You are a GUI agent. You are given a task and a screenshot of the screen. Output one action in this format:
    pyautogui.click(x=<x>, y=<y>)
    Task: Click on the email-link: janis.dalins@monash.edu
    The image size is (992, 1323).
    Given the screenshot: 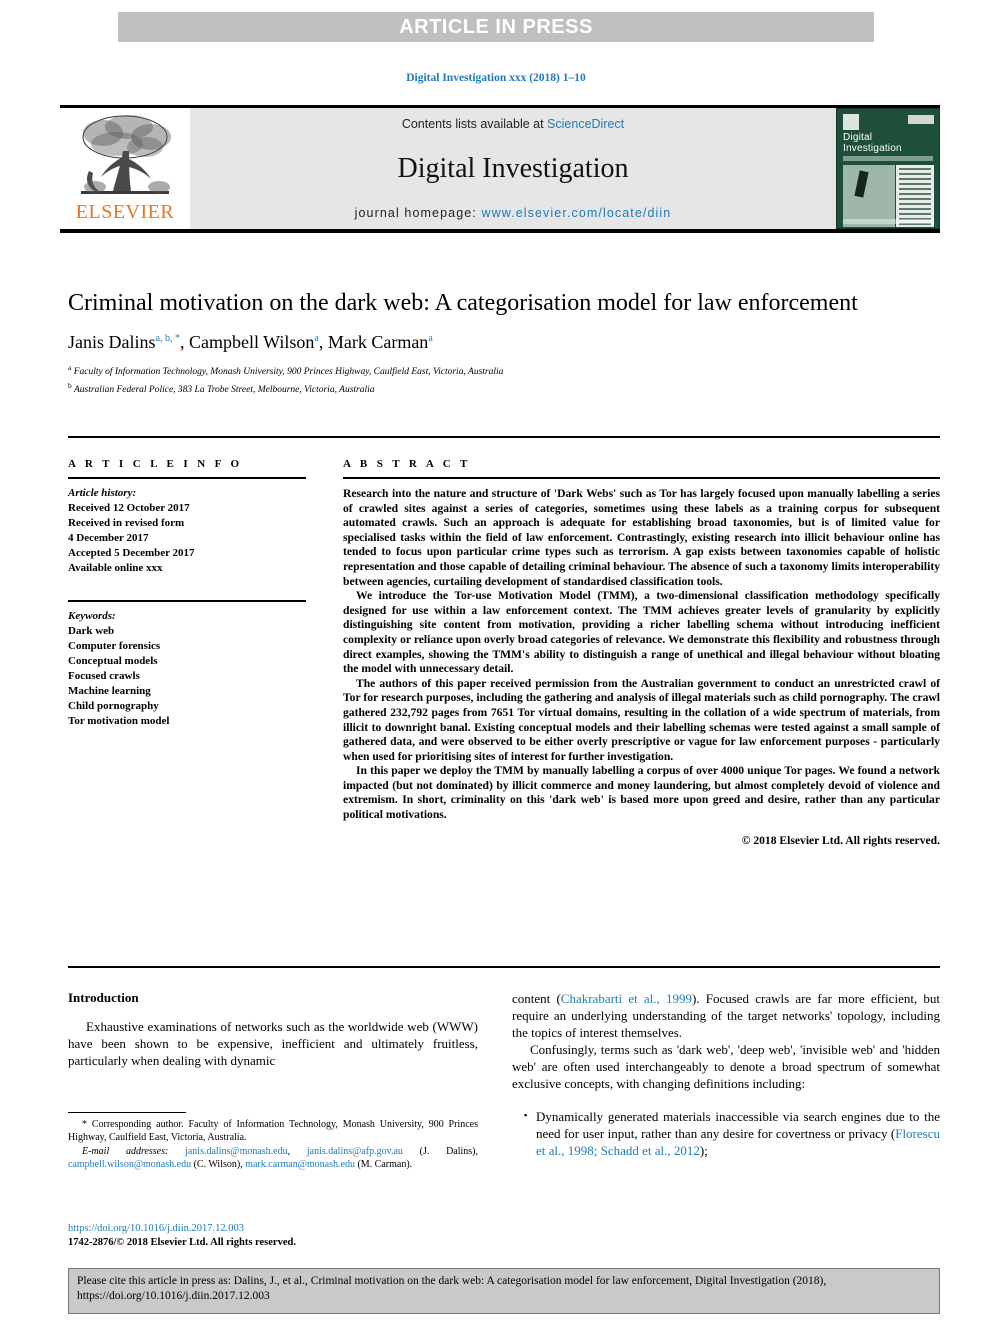 What is the action you would take?
    pyautogui.click(x=236, y=1151)
    